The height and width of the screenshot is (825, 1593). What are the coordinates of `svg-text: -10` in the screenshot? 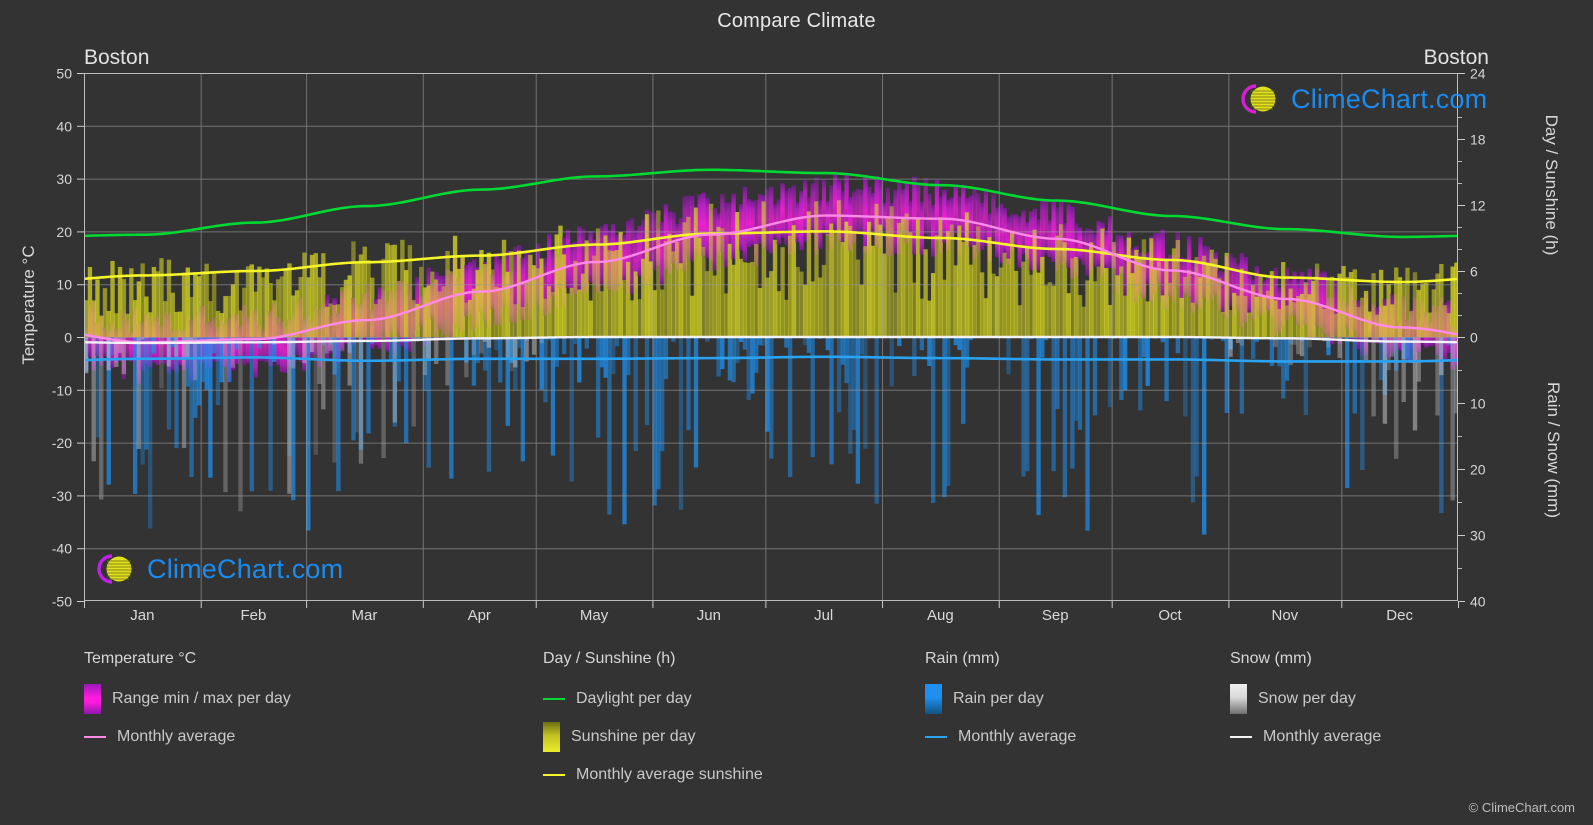 It's located at (62, 390).